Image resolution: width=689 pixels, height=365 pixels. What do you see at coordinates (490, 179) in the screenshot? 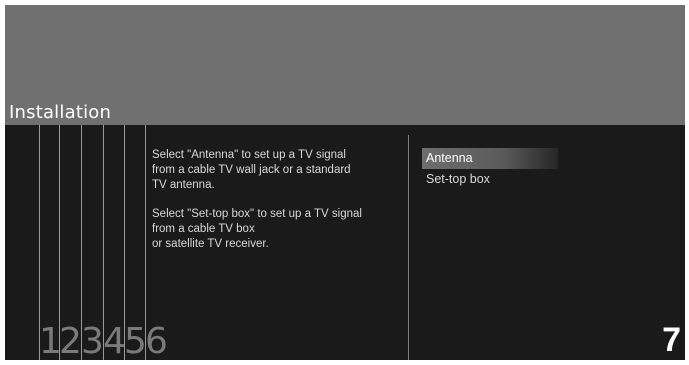
I see `option-set-top-box: Set-top box` at bounding box center [490, 179].